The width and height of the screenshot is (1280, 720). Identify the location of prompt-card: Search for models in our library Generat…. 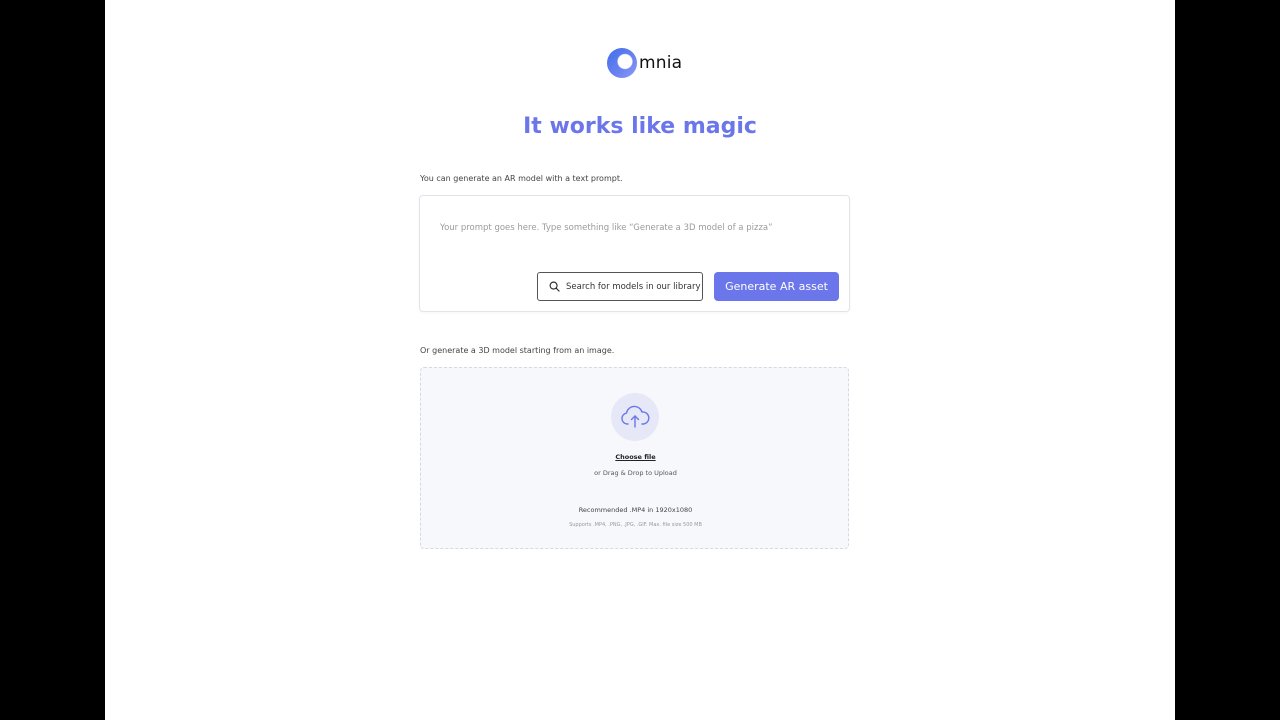
(634, 253).